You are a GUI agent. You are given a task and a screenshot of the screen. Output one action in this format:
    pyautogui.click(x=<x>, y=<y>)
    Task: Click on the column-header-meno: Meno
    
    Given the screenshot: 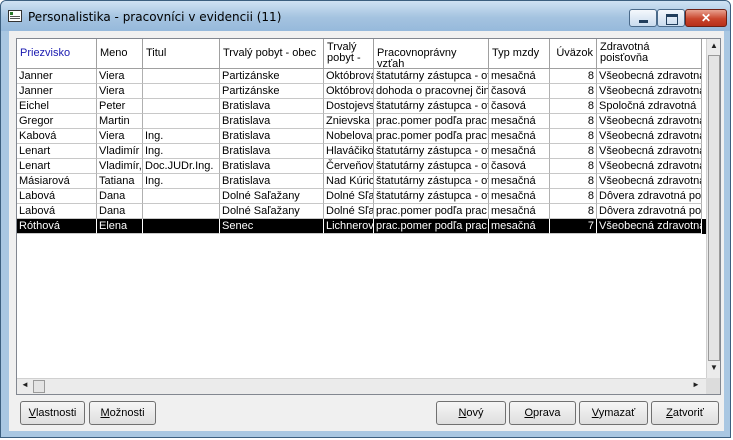 What is the action you would take?
    pyautogui.click(x=120, y=54)
    